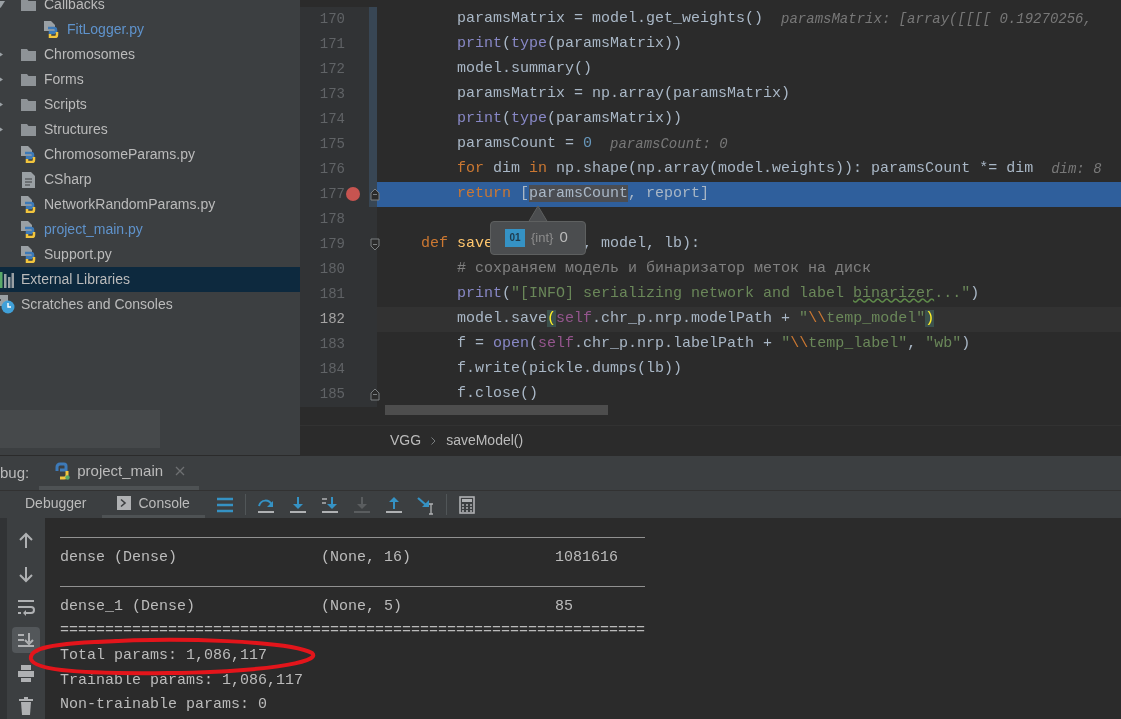 The image size is (1121, 719). Describe the element at coordinates (695, 318) in the screenshot. I see `code-line: model.save(self.chr_p.nrp.modelPath + "\\temp_model")` at that location.